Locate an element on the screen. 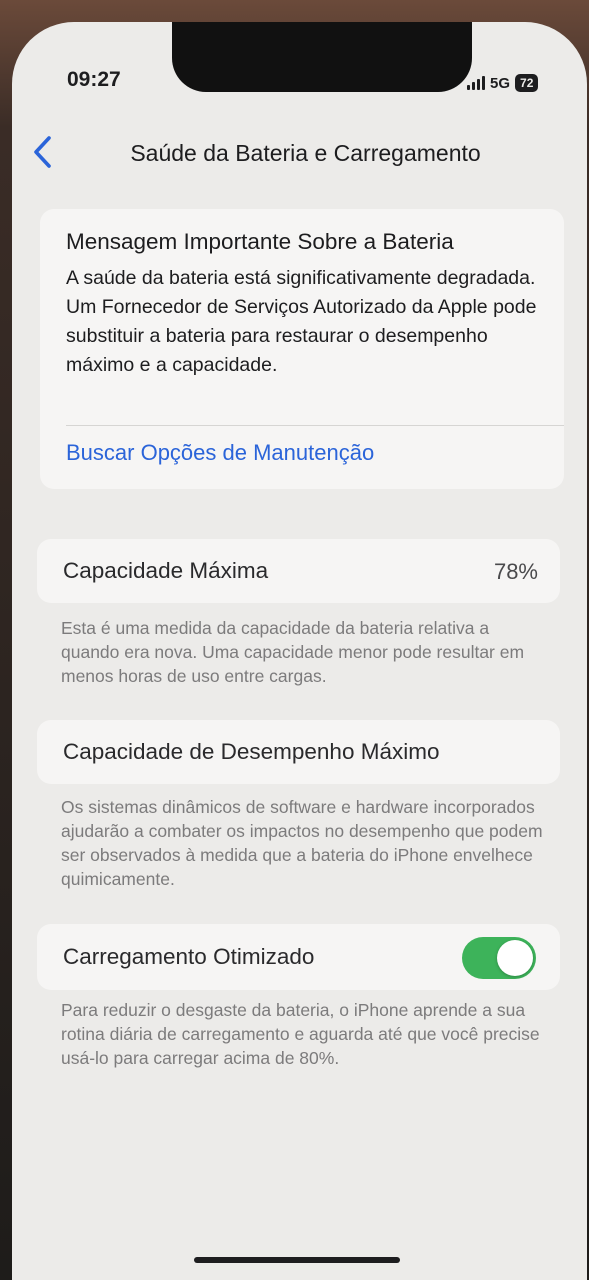 The image size is (589, 1280). status-indicators: 5G 72 is located at coordinates (503, 83).